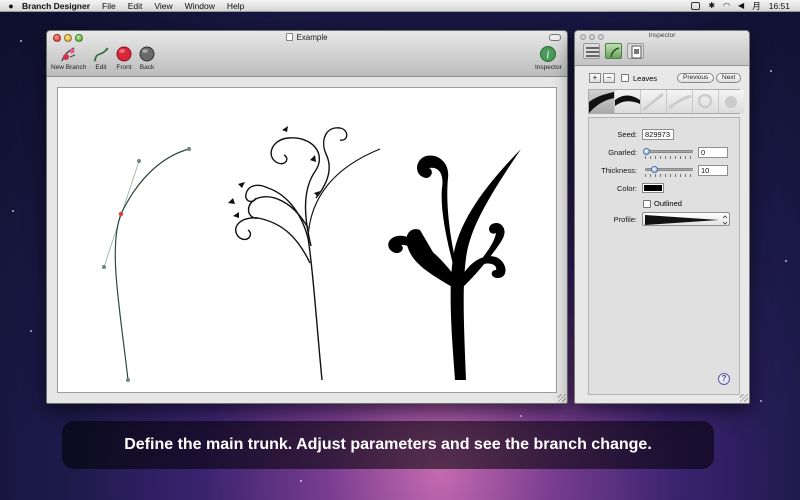 This screenshot has height=500, width=800. What do you see at coordinates (658, 134) in the screenshot?
I see `seed-field: 829973` at bounding box center [658, 134].